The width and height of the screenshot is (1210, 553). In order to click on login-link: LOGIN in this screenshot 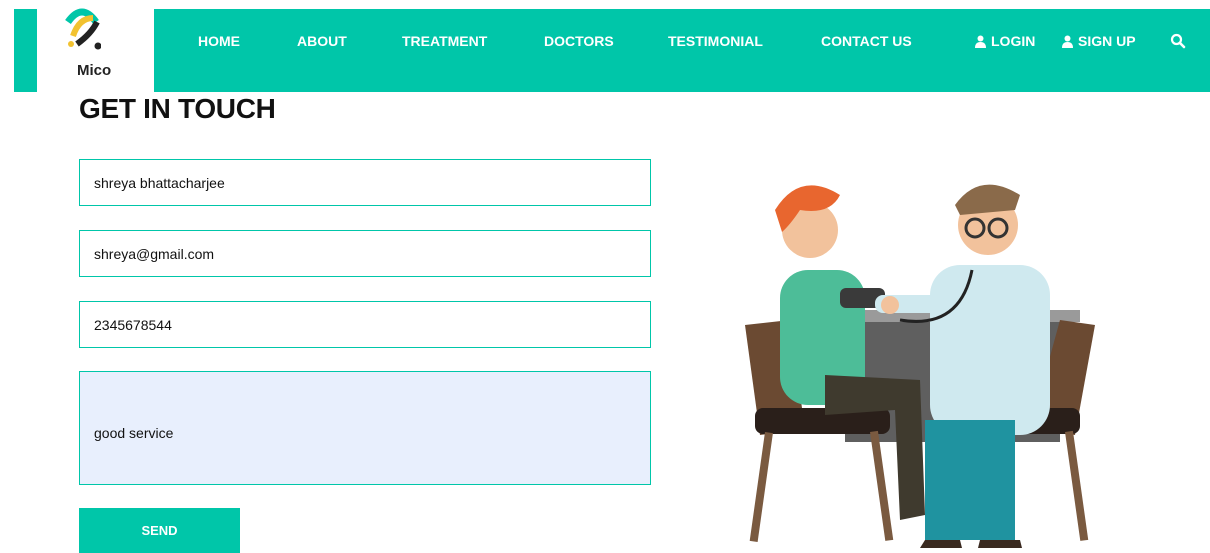, I will do `click(1005, 41)`.